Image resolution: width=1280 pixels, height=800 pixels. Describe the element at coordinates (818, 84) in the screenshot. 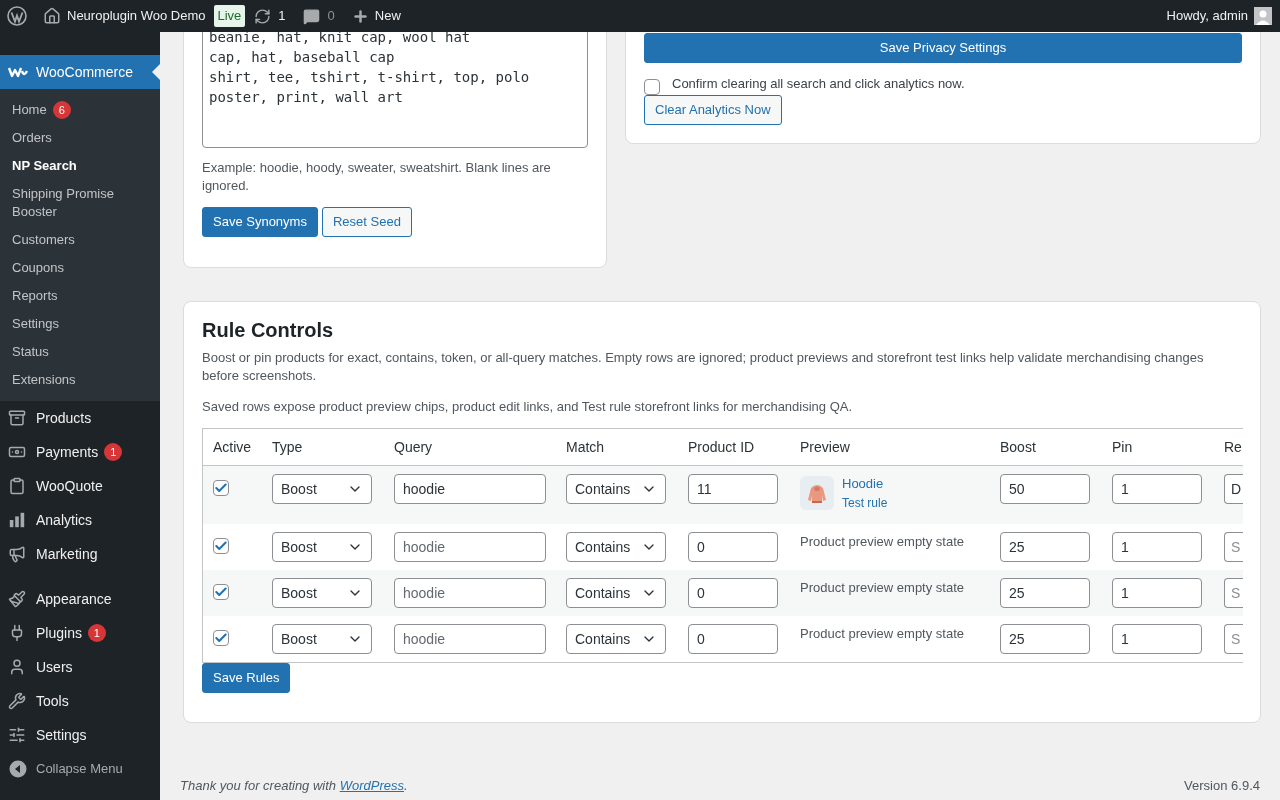

I see `confirm-label: Confirm clearing all search and click analytics now.` at that location.